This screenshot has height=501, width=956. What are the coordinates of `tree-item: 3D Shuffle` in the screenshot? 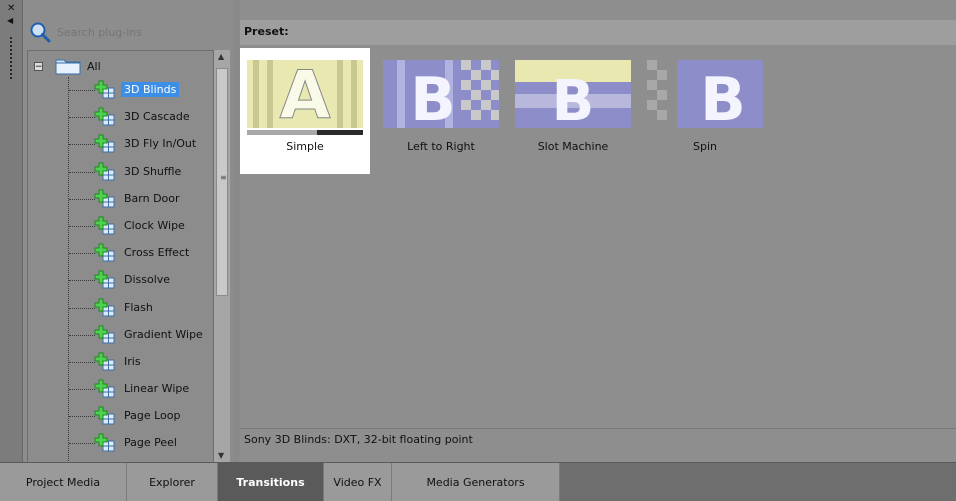 It's located at (121, 172).